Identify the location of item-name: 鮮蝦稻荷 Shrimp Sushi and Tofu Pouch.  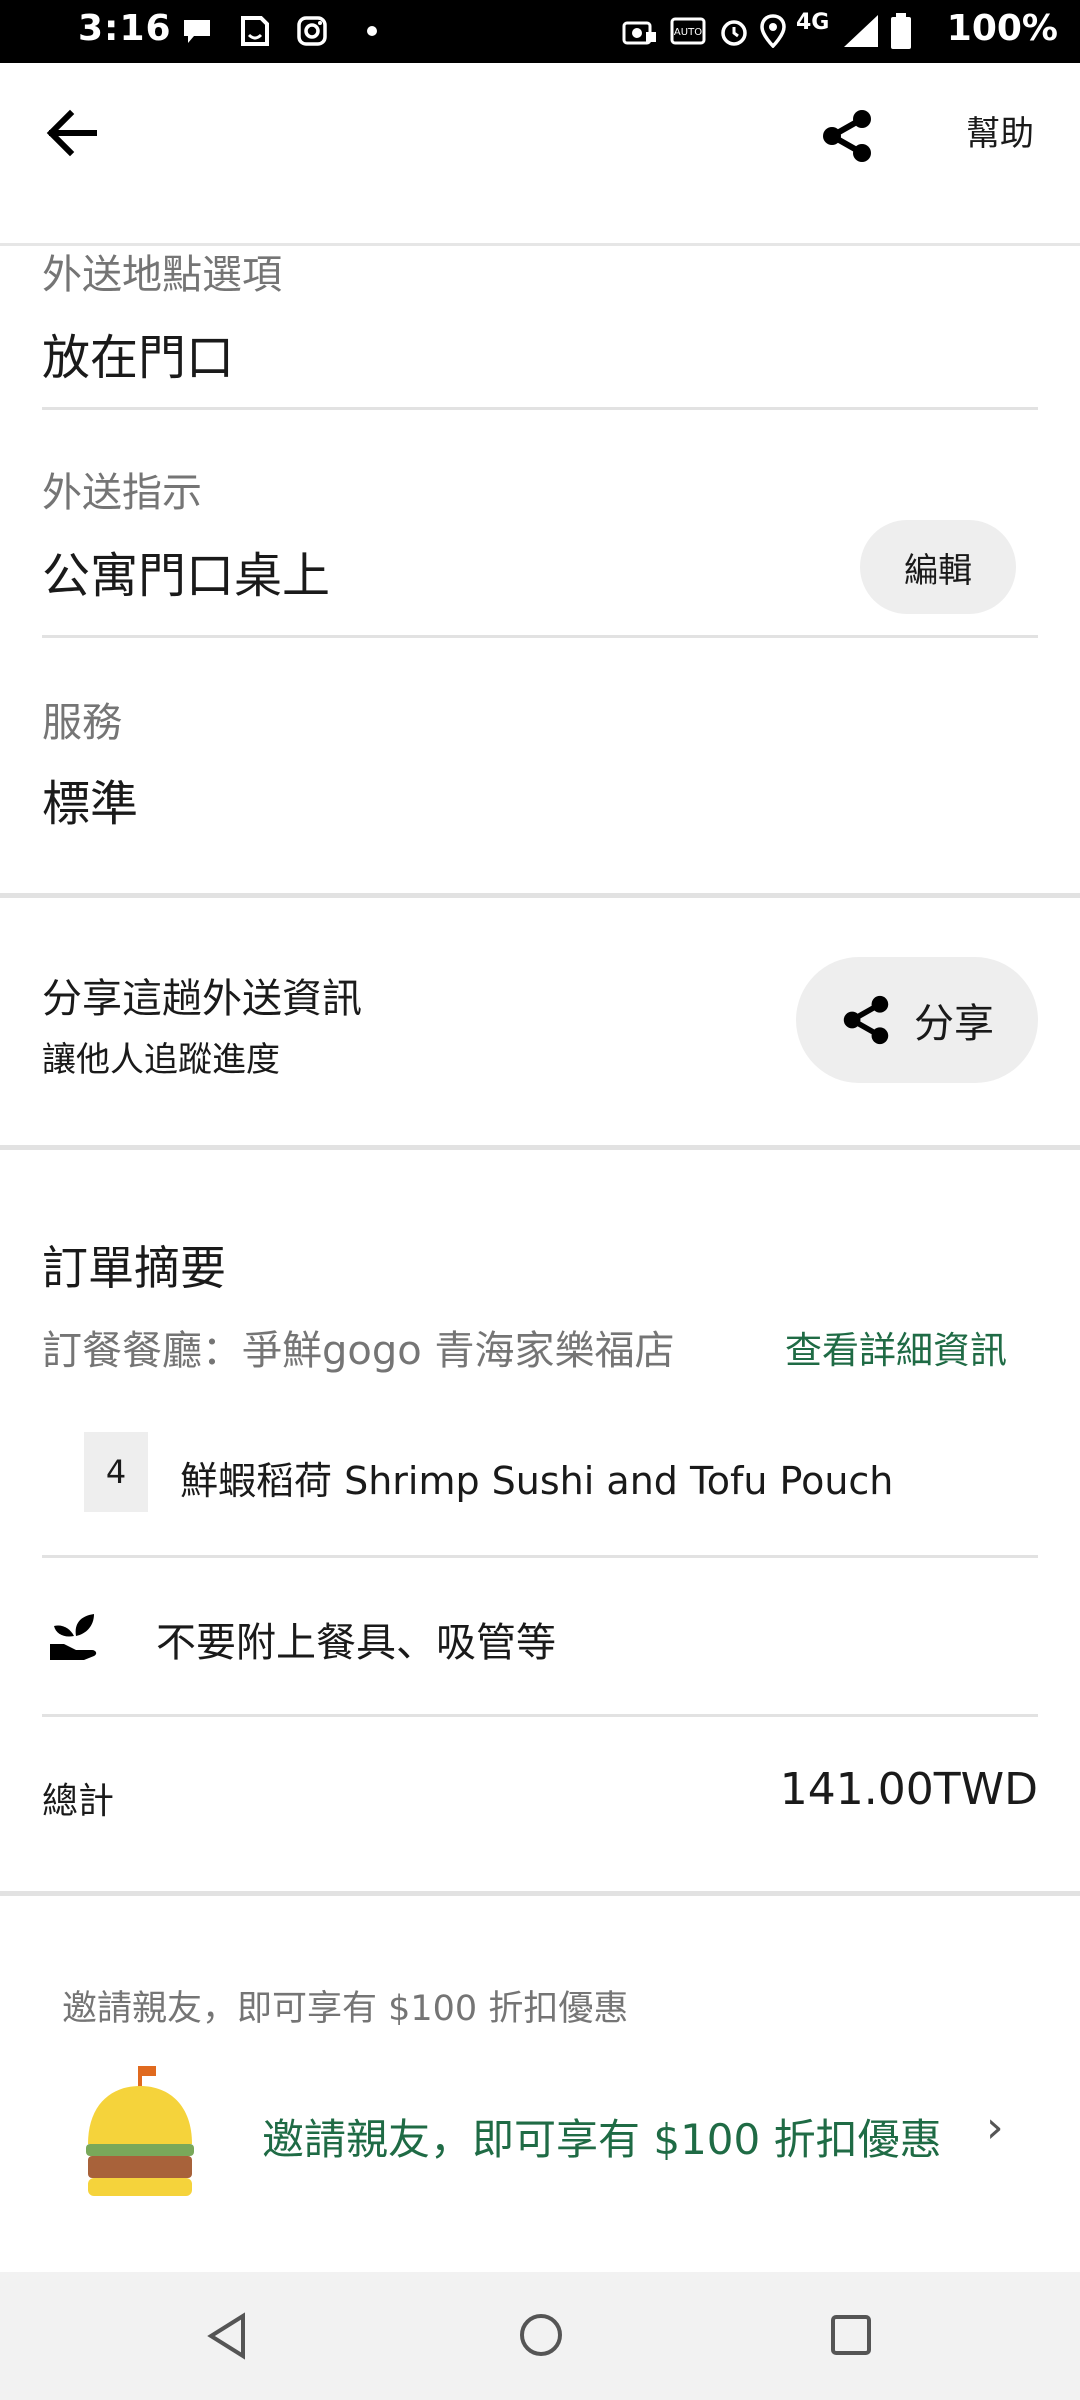
(537, 1481).